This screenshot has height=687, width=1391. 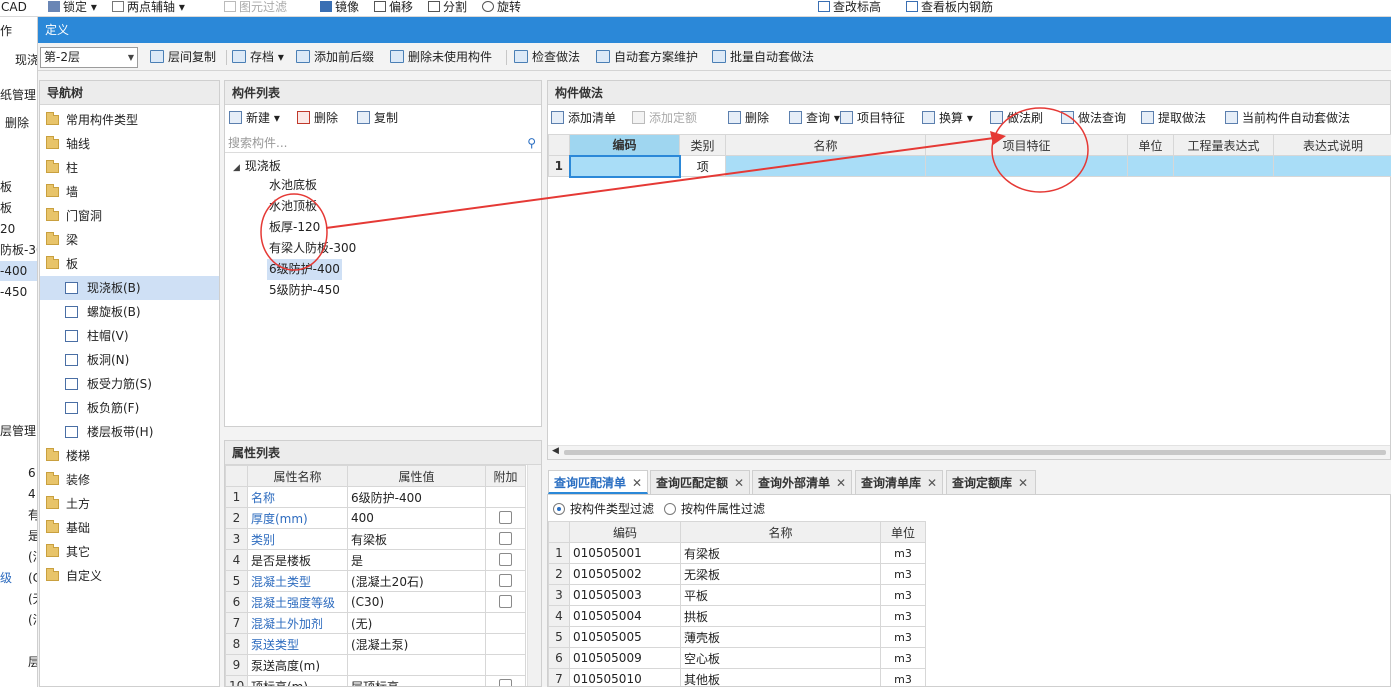 I want to click on annotation-arrow-line, so click(x=660, y=183).